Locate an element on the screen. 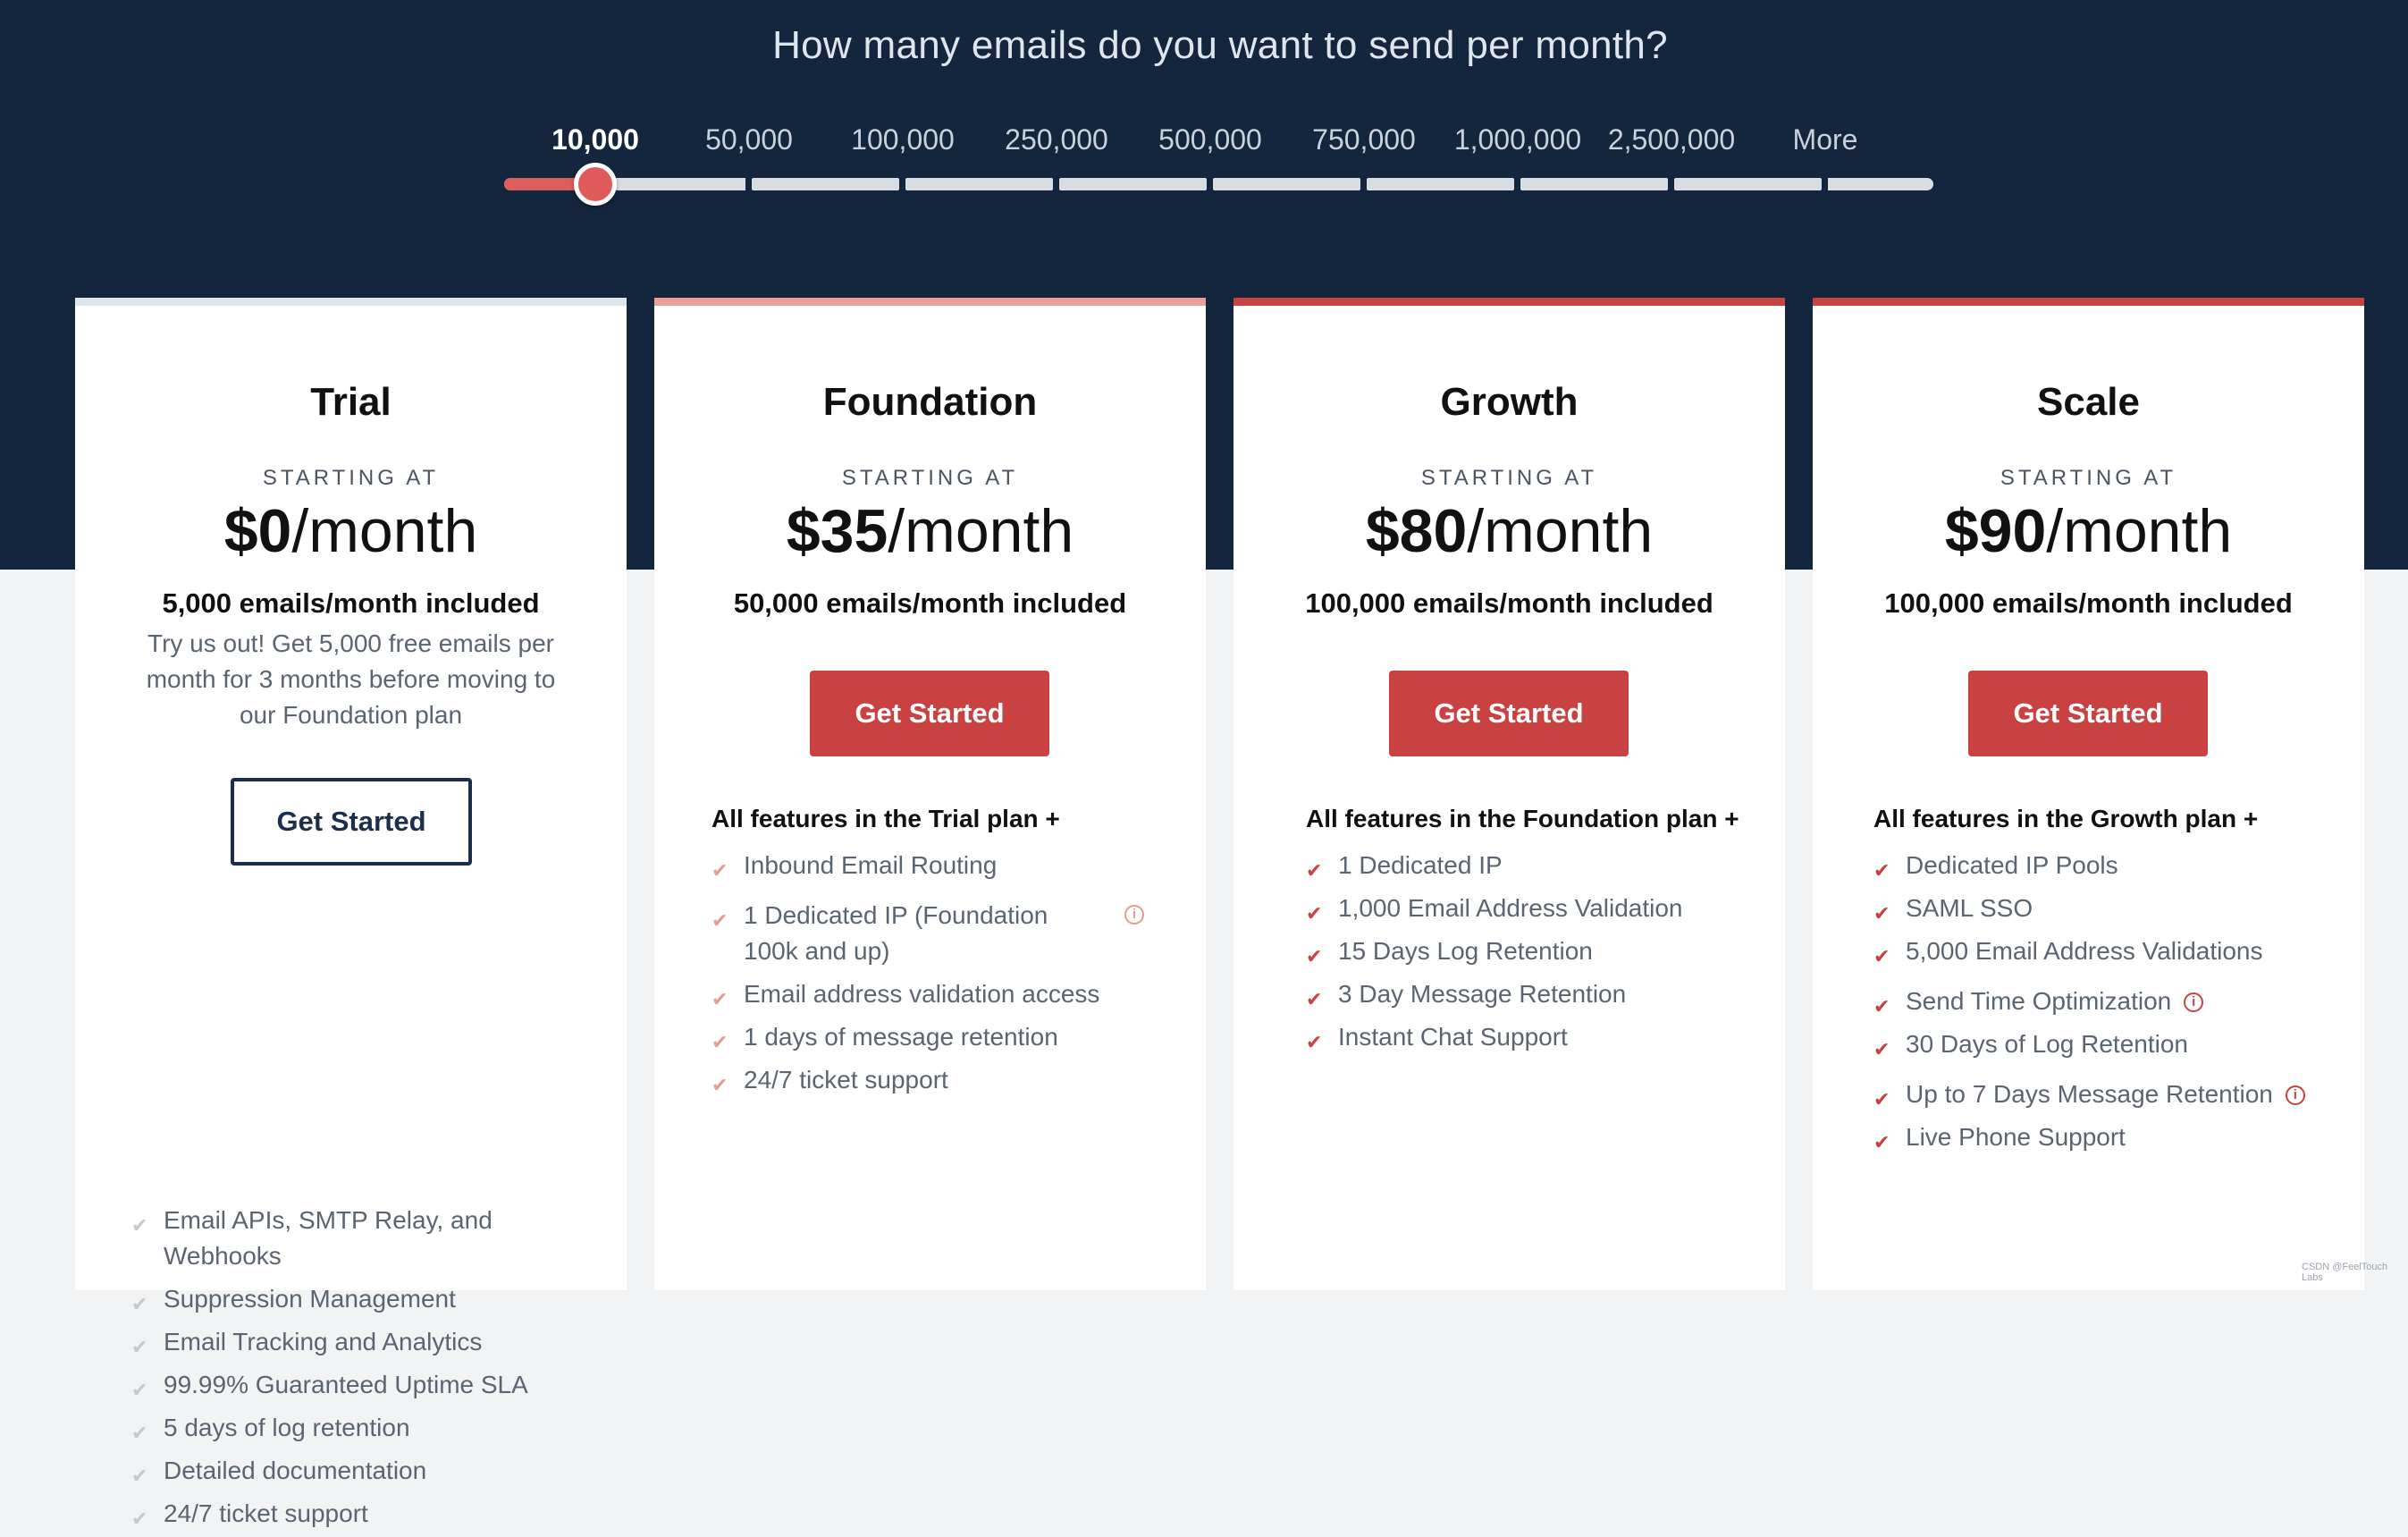 Image resolution: width=2408 pixels, height=1537 pixels. feature-item: ✔ Up to 7 Days Message Retention i is located at coordinates (2115, 1095).